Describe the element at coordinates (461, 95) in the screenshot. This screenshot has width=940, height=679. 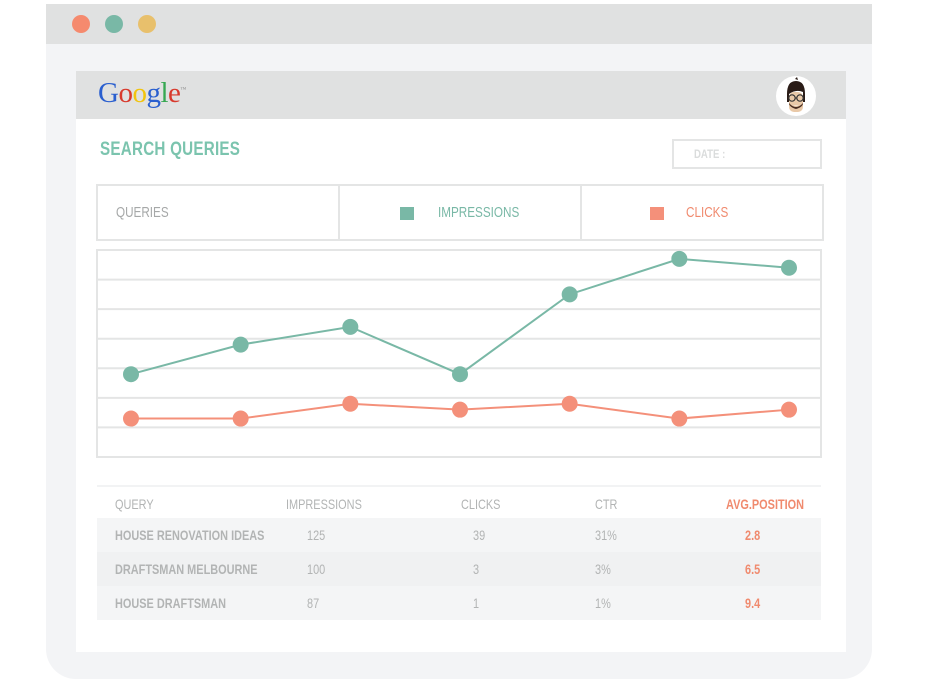
I see `app-header: Google™` at that location.